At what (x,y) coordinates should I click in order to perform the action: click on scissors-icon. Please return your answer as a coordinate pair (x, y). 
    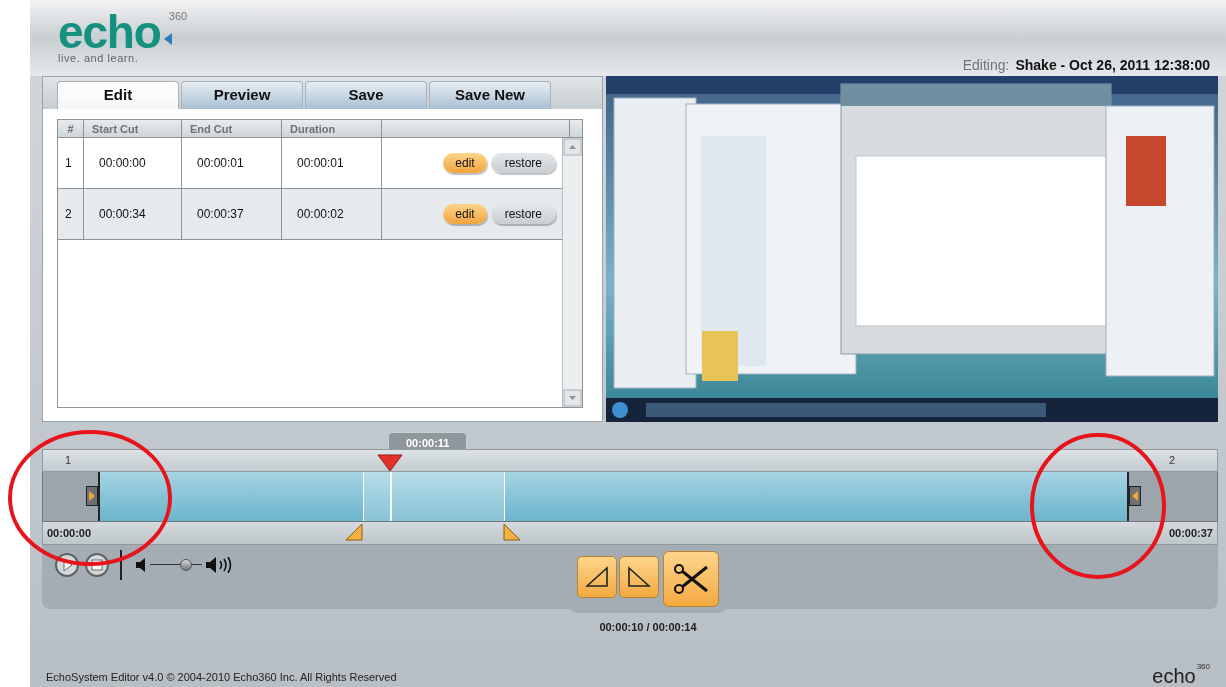
    Looking at the image, I should click on (691, 578).